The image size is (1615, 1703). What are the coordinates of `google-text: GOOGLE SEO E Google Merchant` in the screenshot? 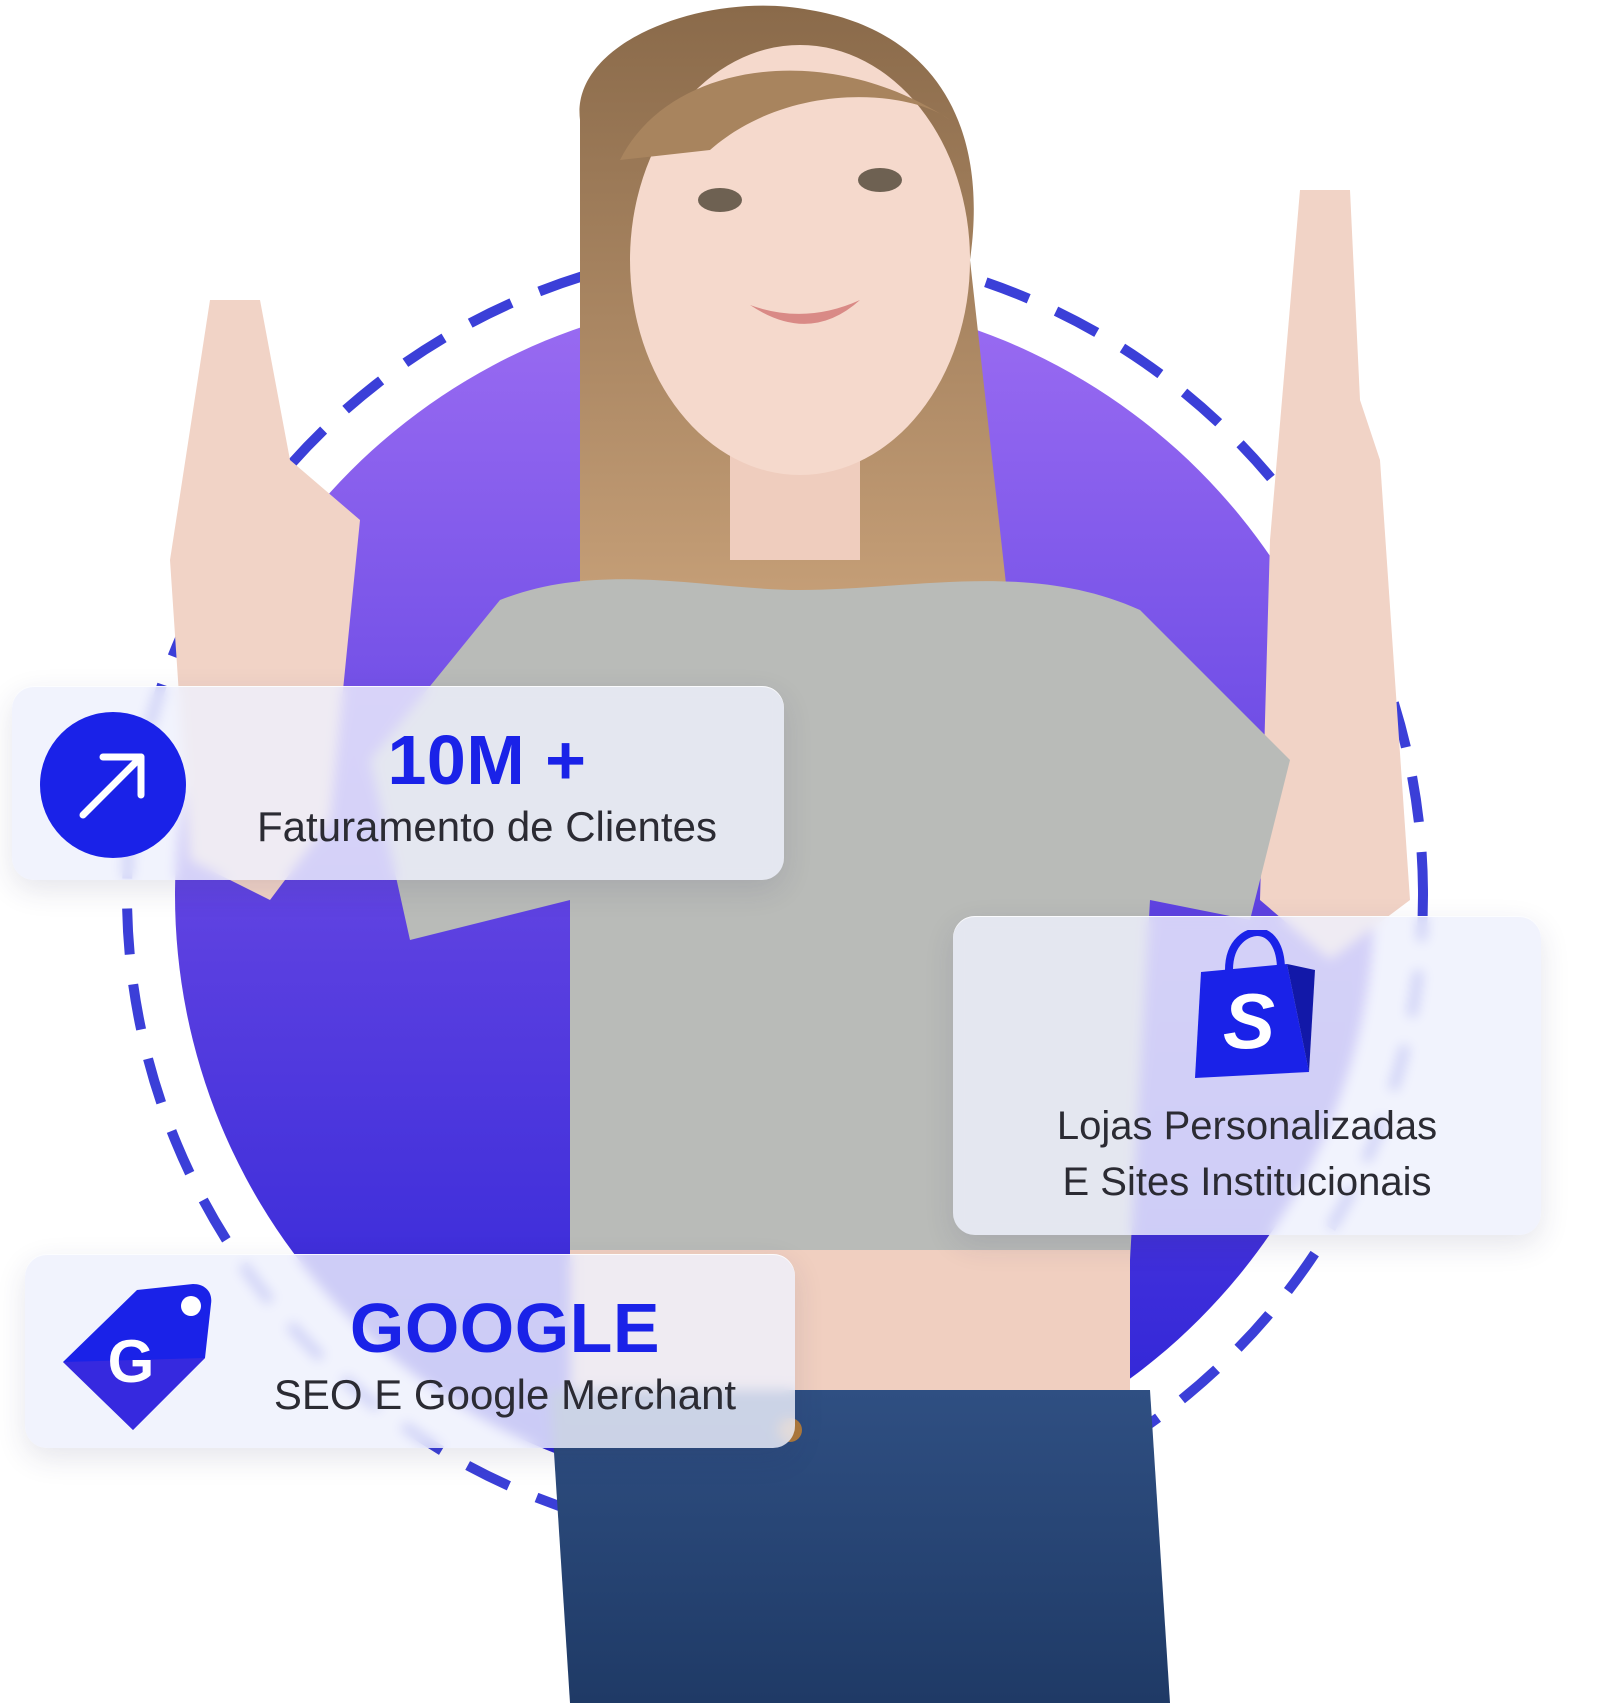 It's located at (505, 1356).